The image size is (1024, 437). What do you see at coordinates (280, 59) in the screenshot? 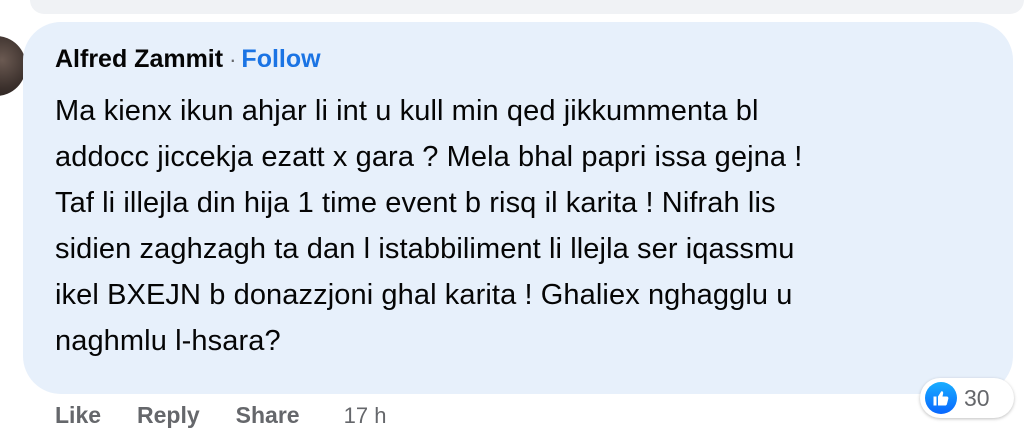
I see `follow-button: Follow` at bounding box center [280, 59].